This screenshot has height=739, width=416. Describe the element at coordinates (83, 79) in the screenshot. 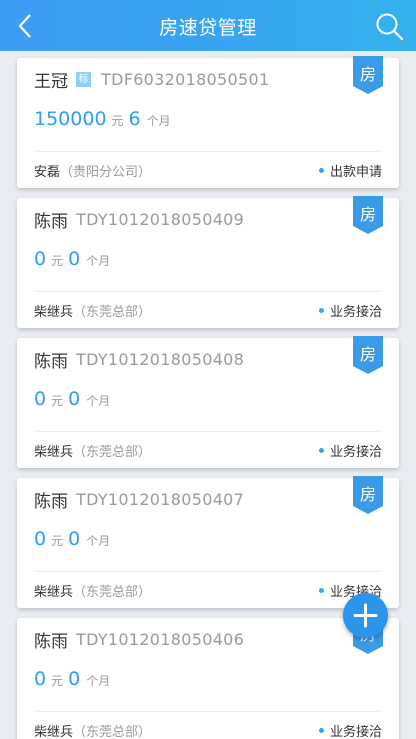

I see `tag-badge: 标` at that location.